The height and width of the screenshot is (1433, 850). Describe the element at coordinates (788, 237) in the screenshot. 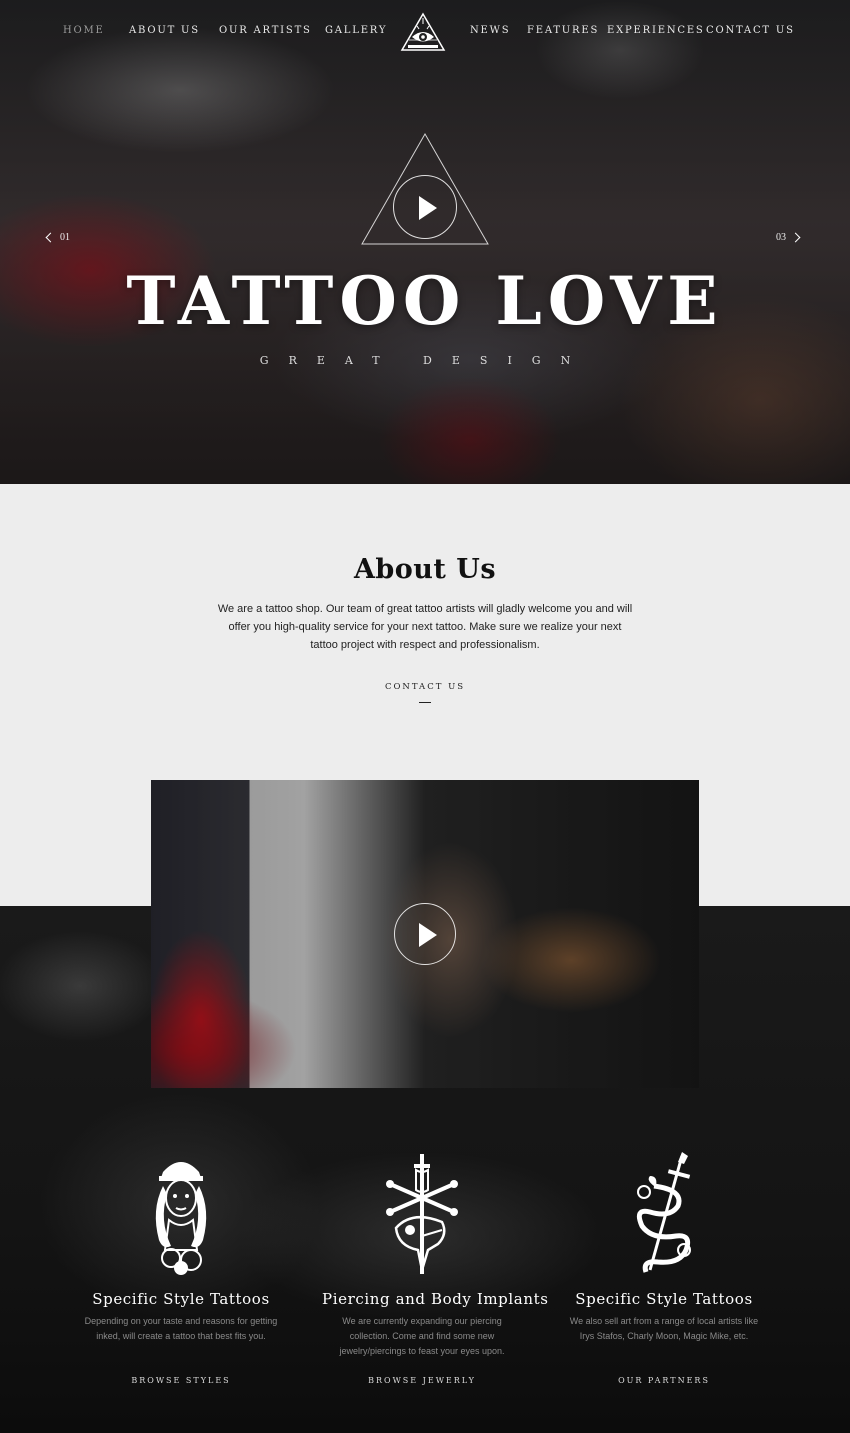

I see `slider-next-button: 03` at that location.